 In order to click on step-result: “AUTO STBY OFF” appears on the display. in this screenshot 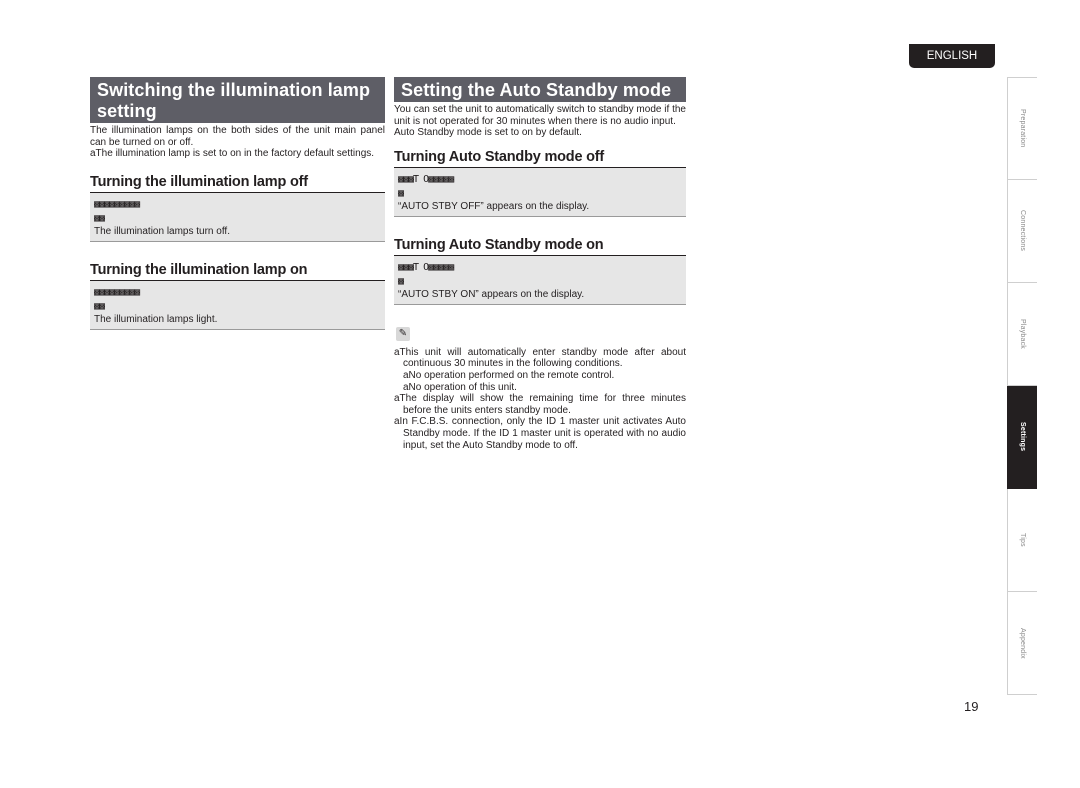, I will do `click(494, 206)`.